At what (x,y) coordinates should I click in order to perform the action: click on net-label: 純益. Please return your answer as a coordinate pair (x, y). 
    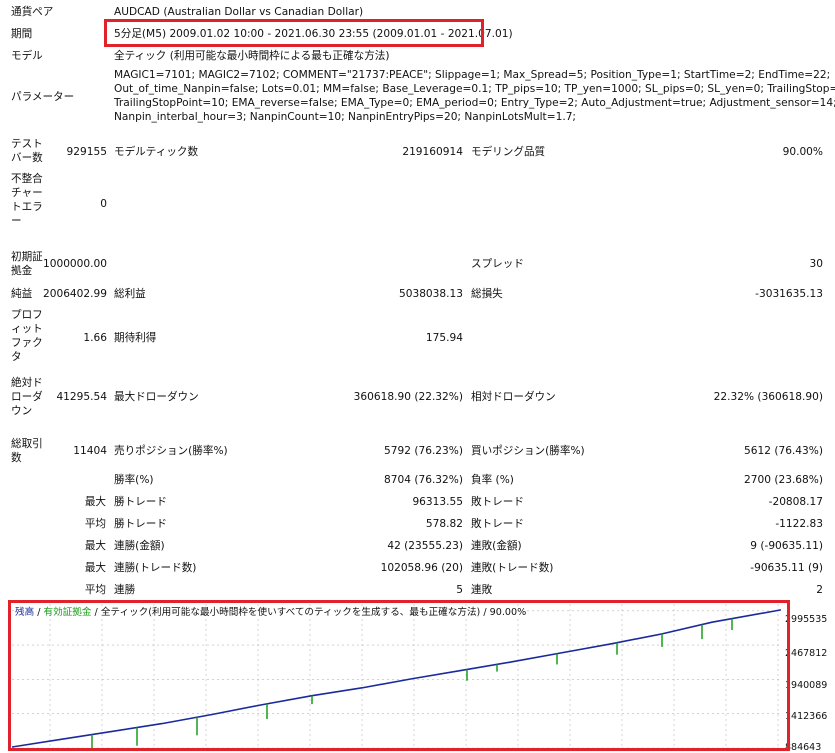
    Looking at the image, I should click on (22, 294).